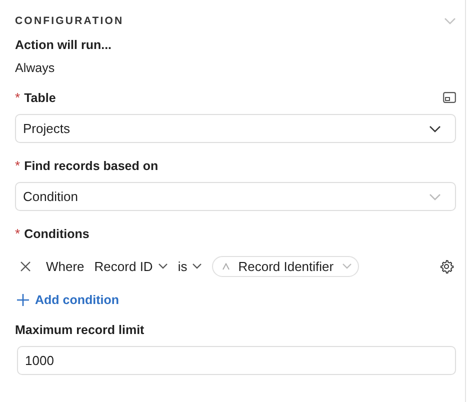  Describe the element at coordinates (40, 98) in the screenshot. I see `field-label: Table` at that location.